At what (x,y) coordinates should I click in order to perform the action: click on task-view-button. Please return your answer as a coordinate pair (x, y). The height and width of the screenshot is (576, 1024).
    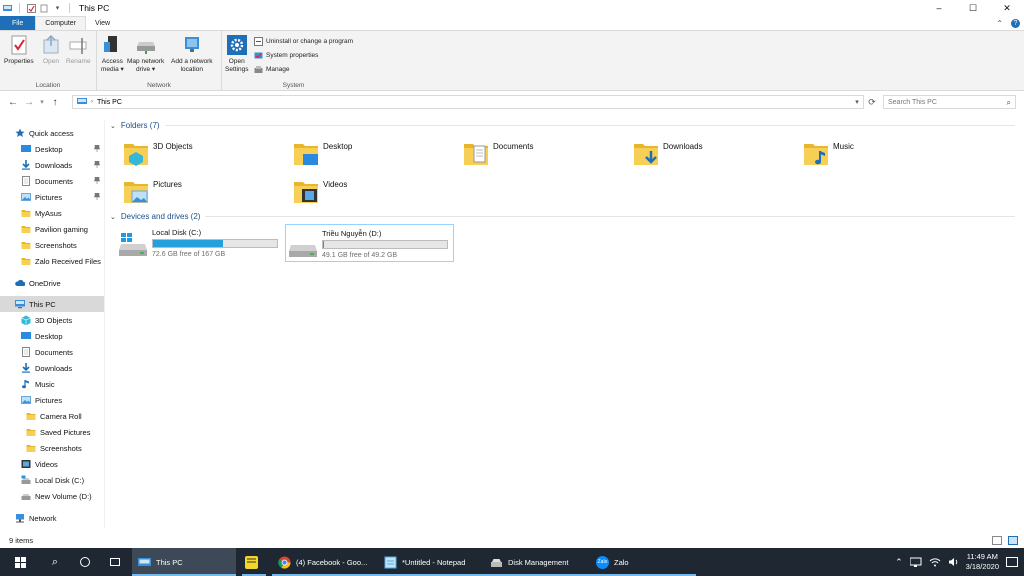
    Looking at the image, I should click on (115, 562).